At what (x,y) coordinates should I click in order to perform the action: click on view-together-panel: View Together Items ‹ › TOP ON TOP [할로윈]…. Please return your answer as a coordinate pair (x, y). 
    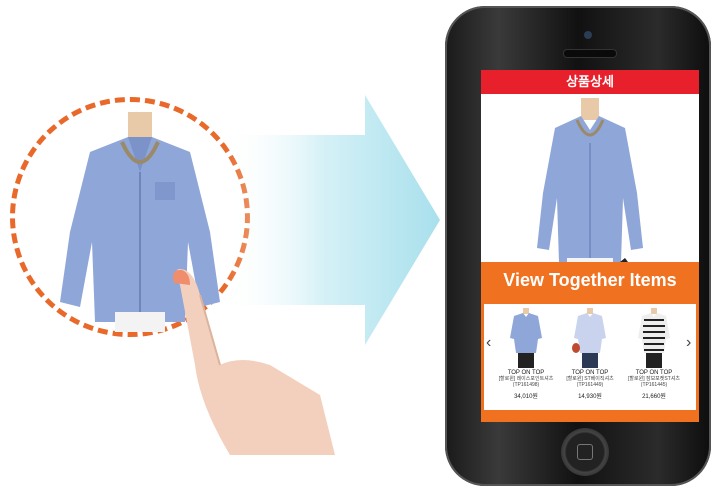
    Looking at the image, I should click on (590, 342).